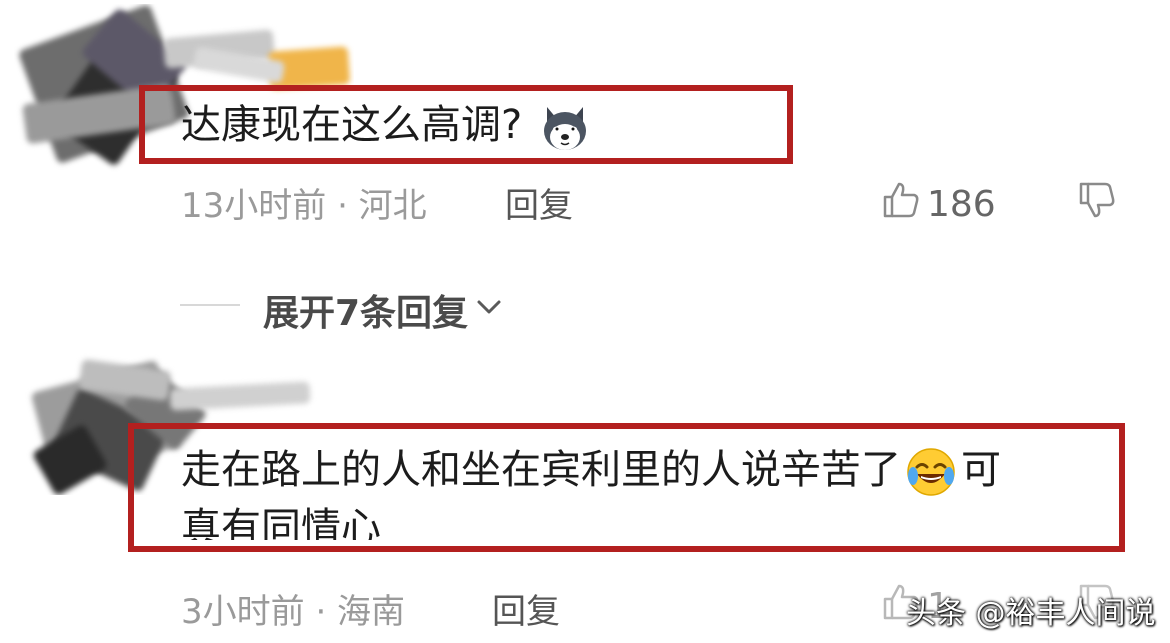 The image size is (1170, 643). What do you see at coordinates (281, 522) in the screenshot?
I see `comment-text-line2: 真有同情心` at bounding box center [281, 522].